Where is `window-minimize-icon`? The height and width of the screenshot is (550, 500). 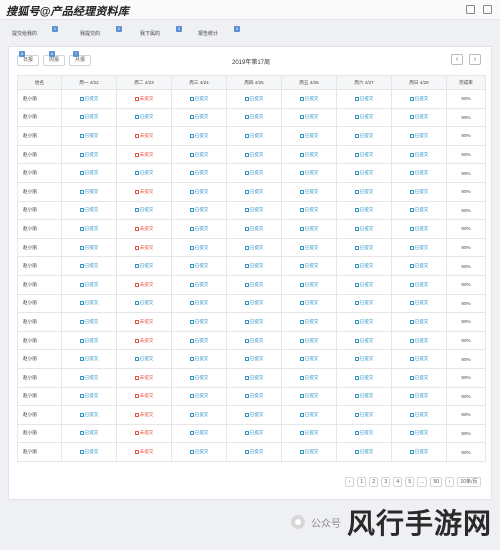
window-minimize-icon is located at coordinates (470, 9).